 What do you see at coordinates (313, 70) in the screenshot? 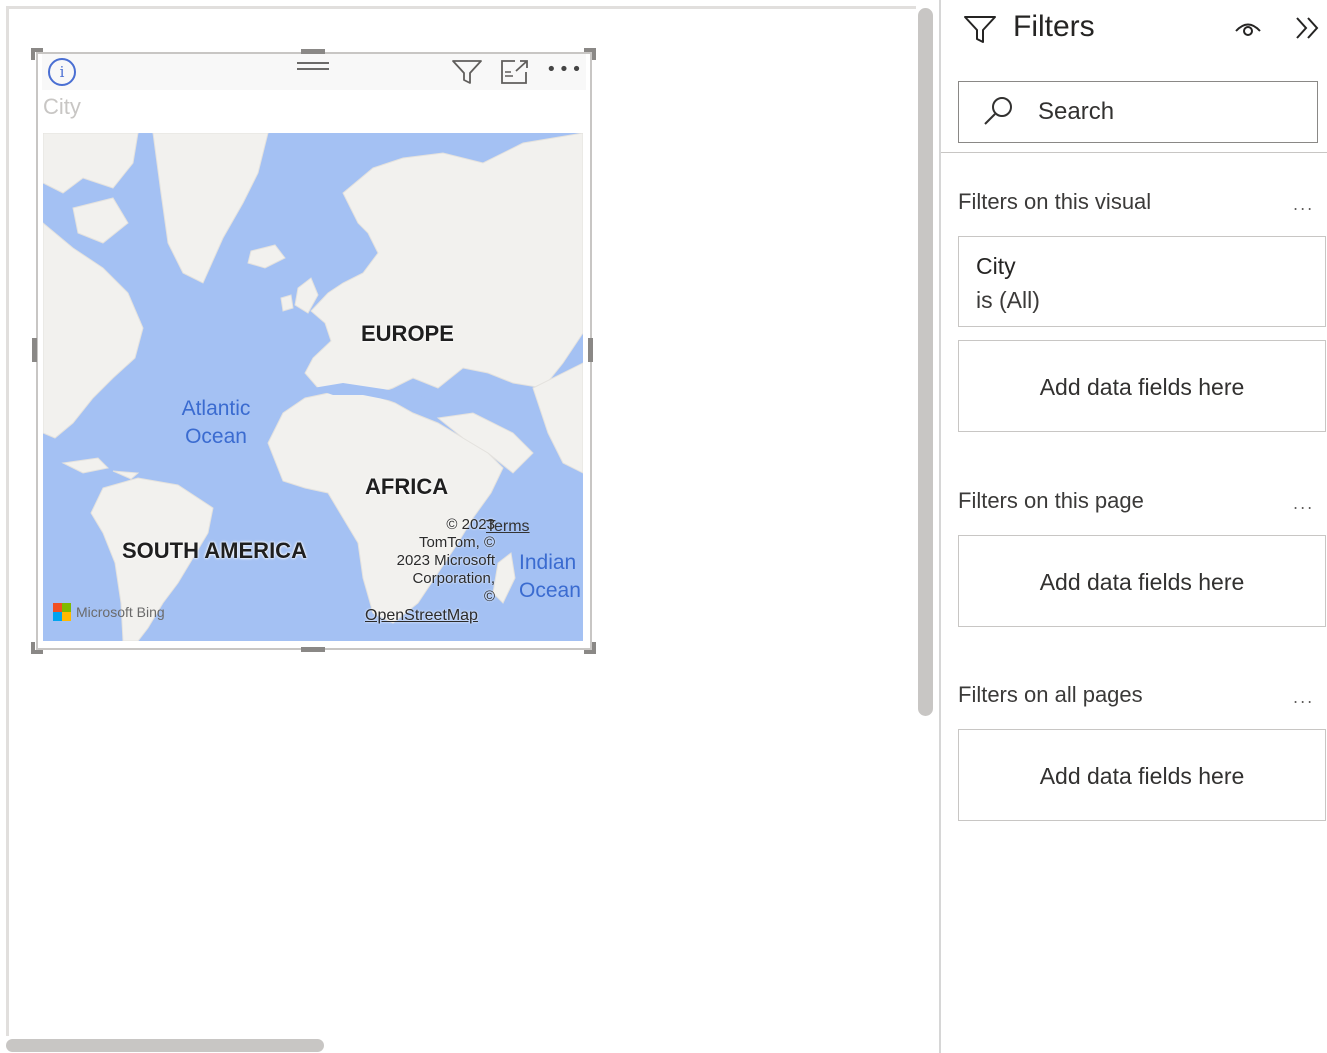
I see `drag-handle-icon` at bounding box center [313, 70].